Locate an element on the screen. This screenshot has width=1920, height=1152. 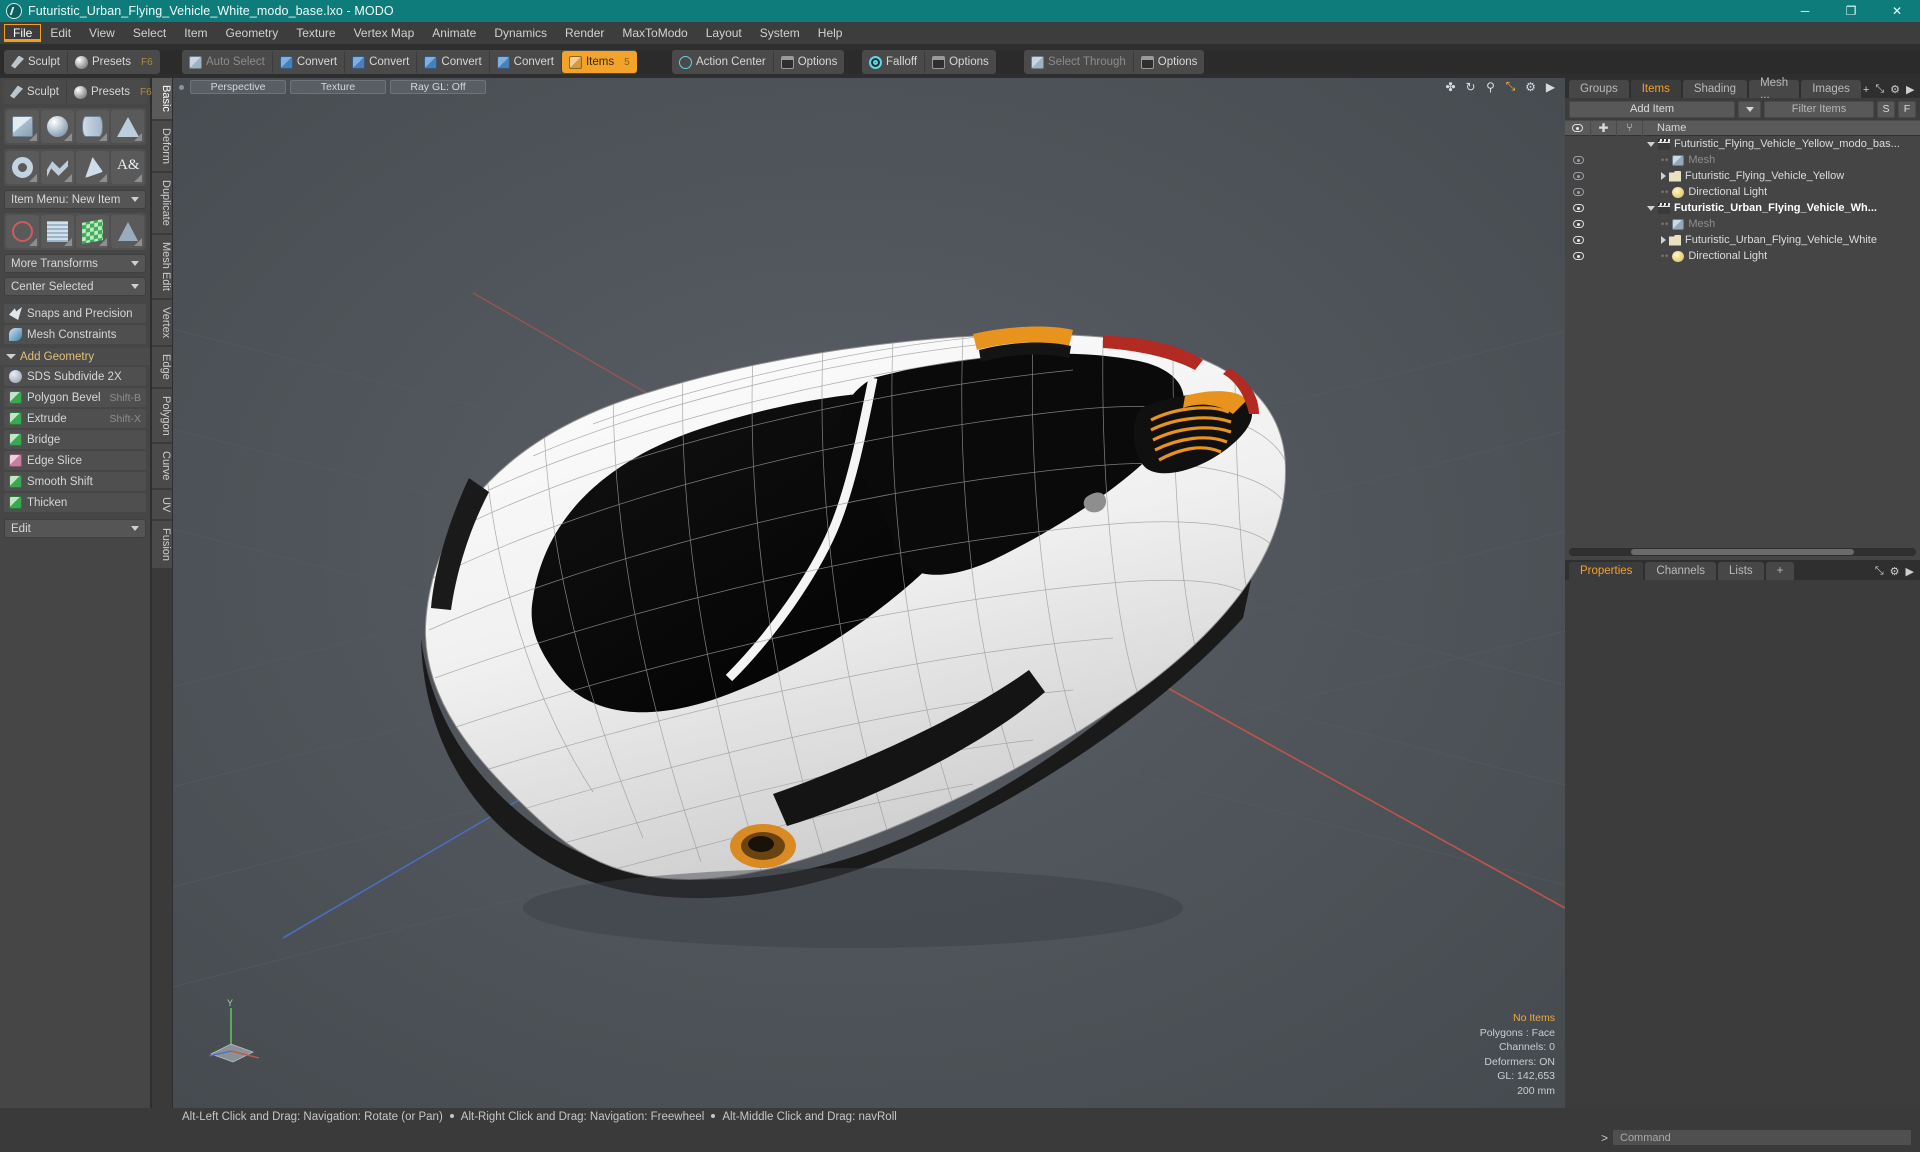
vtab-polygon: Polygon is located at coordinates (162, 415).